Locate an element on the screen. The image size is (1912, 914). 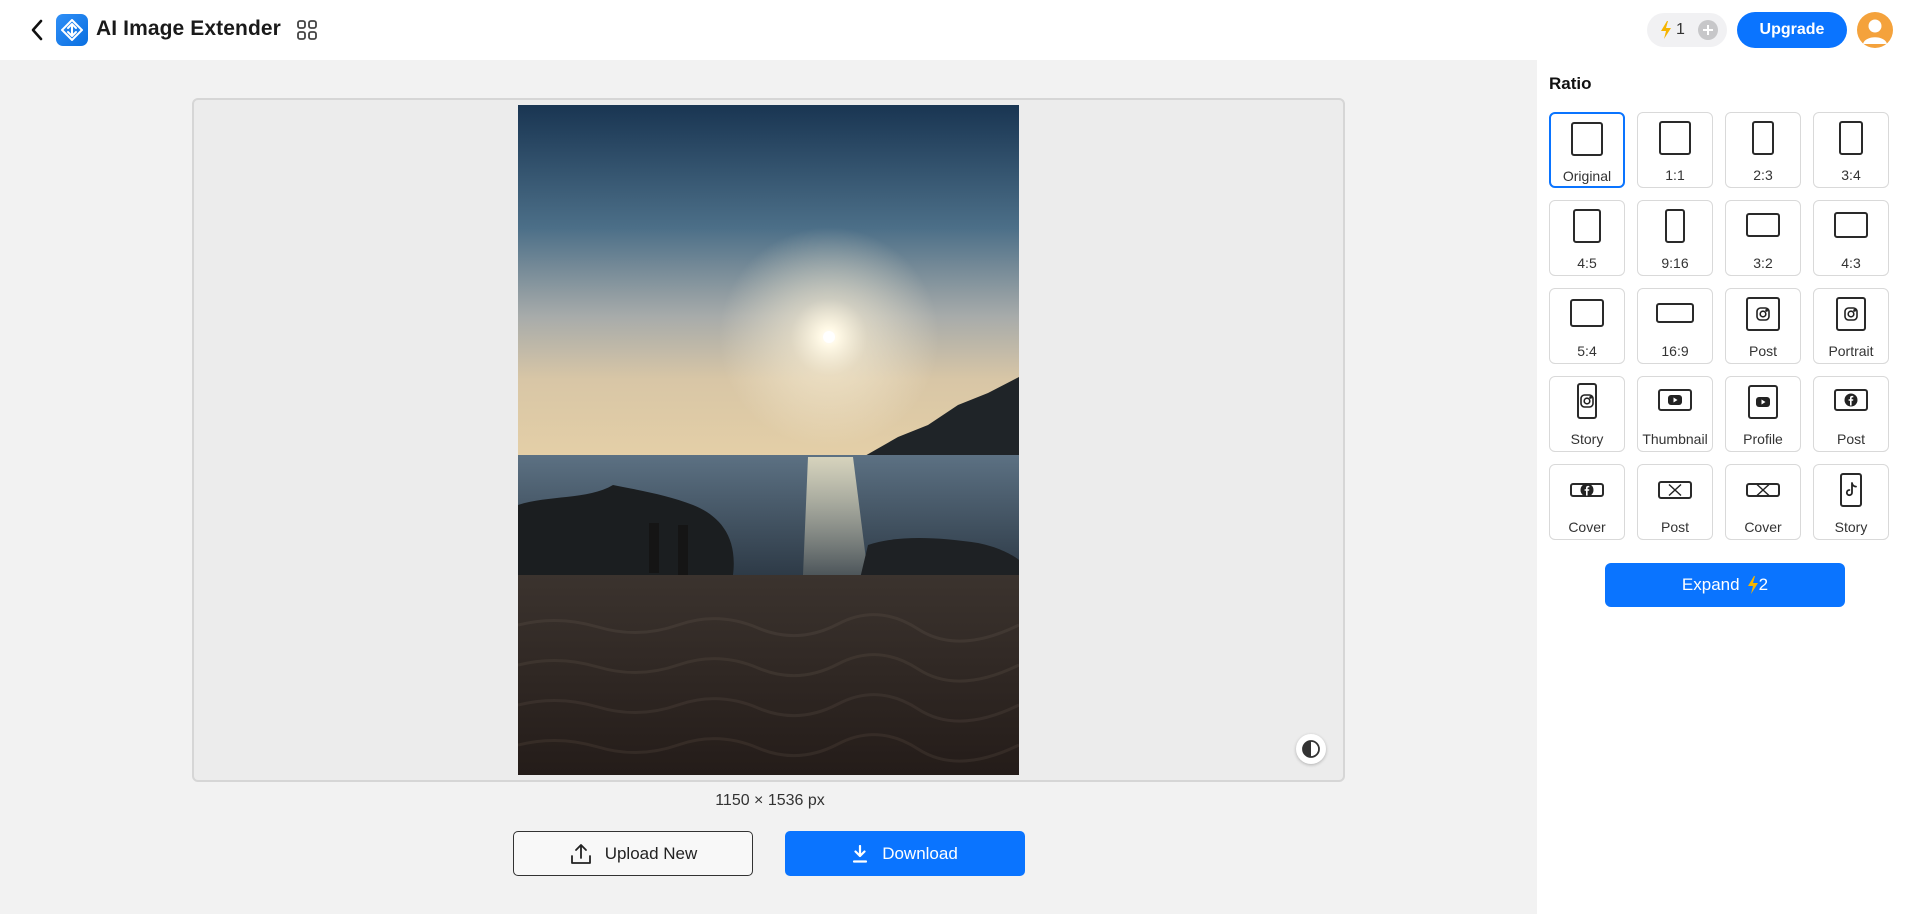
apps-grid-icon is located at coordinates (307, 30).